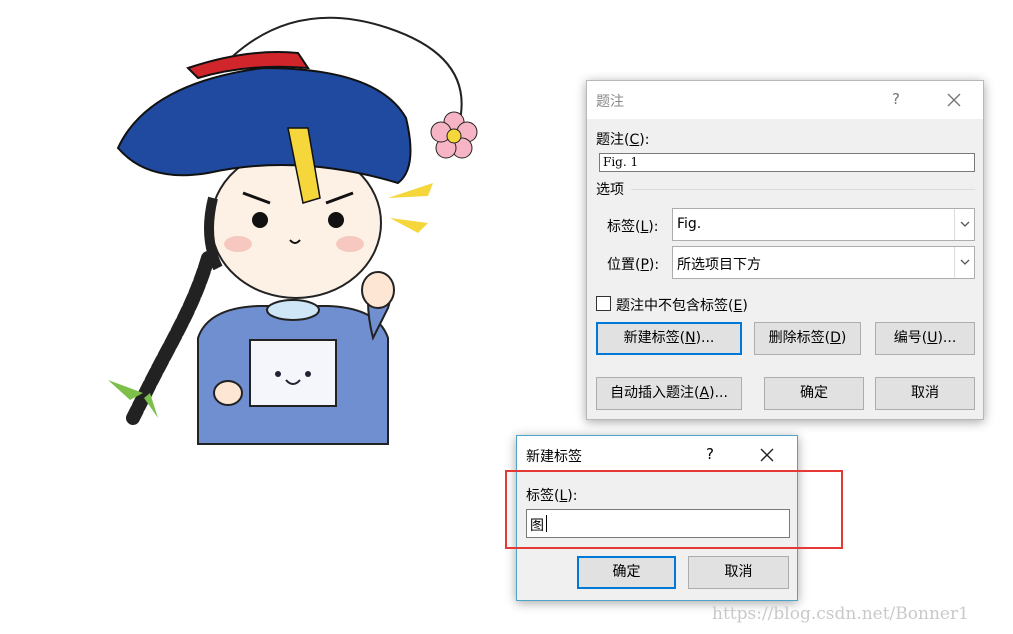  Describe the element at coordinates (823, 262) in the screenshot. I see `position-select: 所选项目下方` at that location.